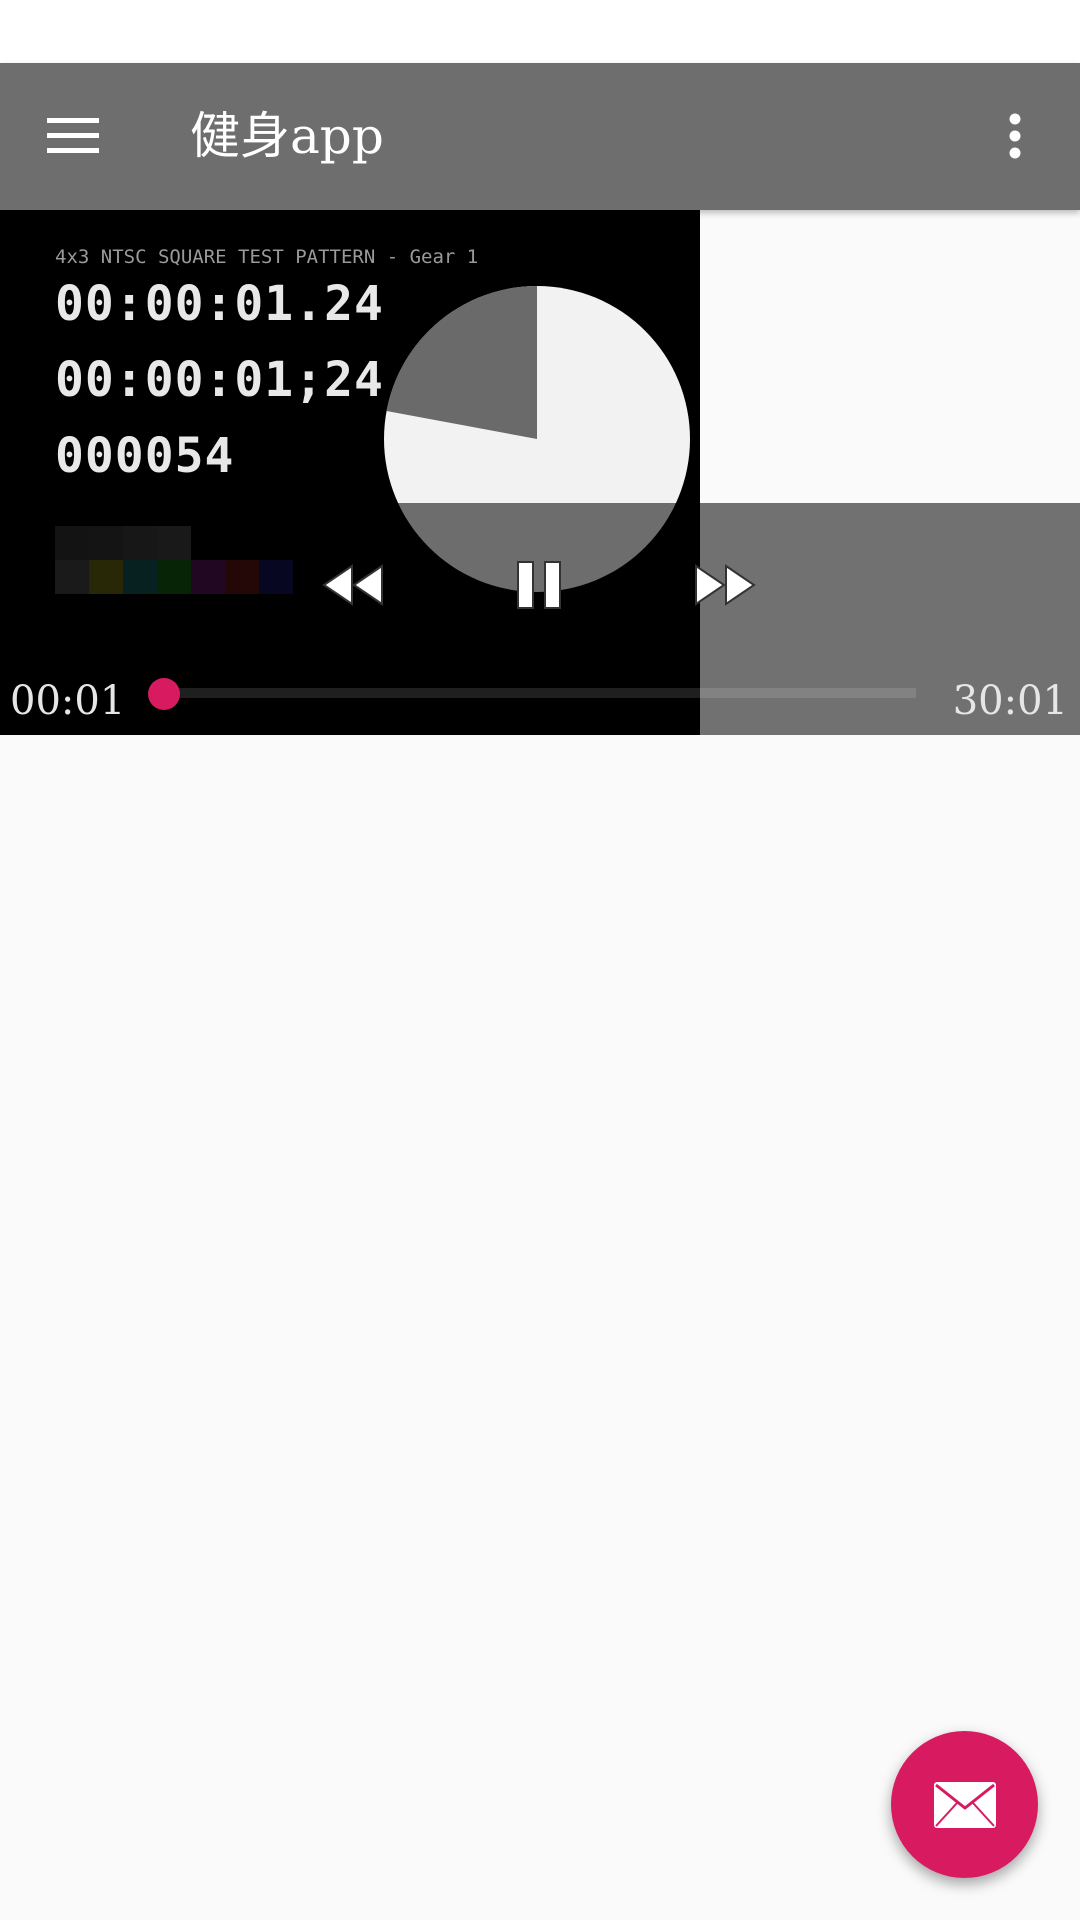 Image resolution: width=1080 pixels, height=1920 pixels. Describe the element at coordinates (219, 380) in the screenshot. I see `timecode-drop-frame: 00:00:01;24` at that location.